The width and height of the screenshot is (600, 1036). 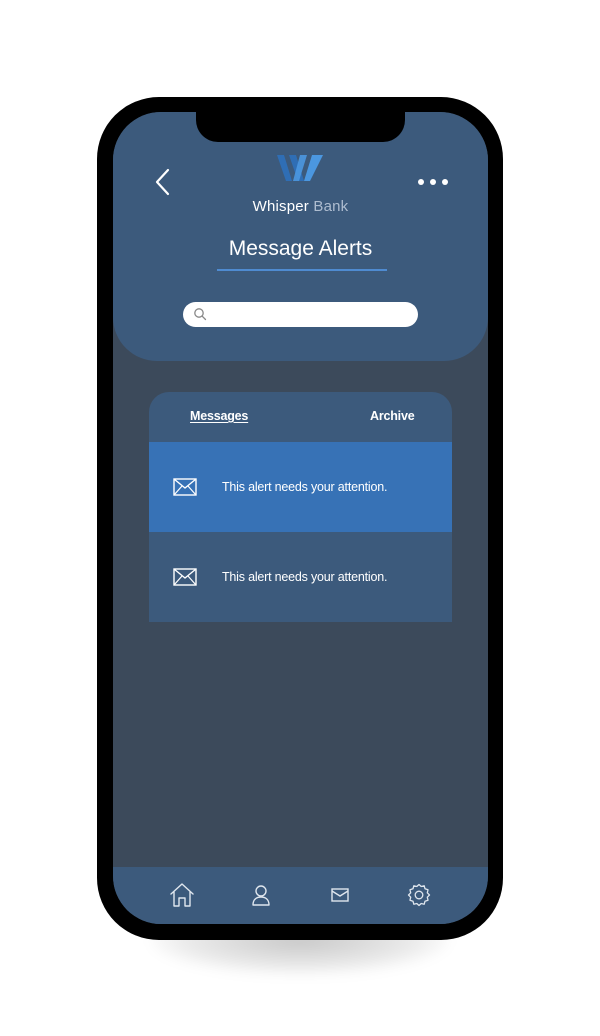 What do you see at coordinates (300, 417) in the screenshot?
I see `tab-bar: Messages Archive` at bounding box center [300, 417].